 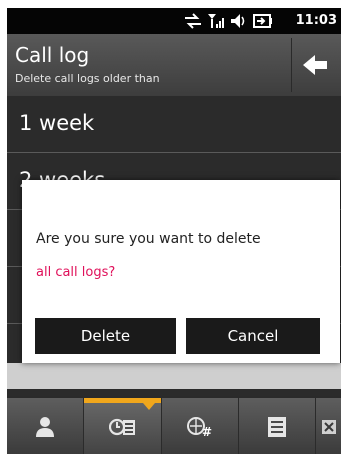 I want to click on battery-charging-icon, so click(x=262, y=21).